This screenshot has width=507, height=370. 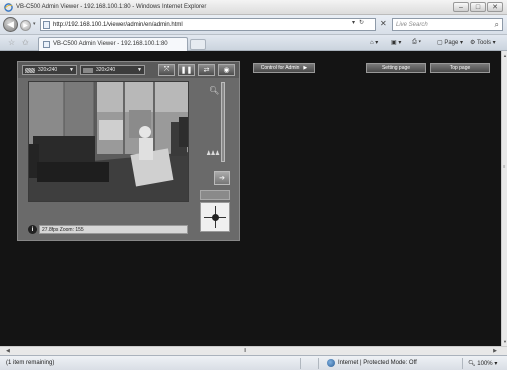 What do you see at coordinates (305, 68) in the screenshot?
I see `play-icon: ▶` at bounding box center [305, 68].